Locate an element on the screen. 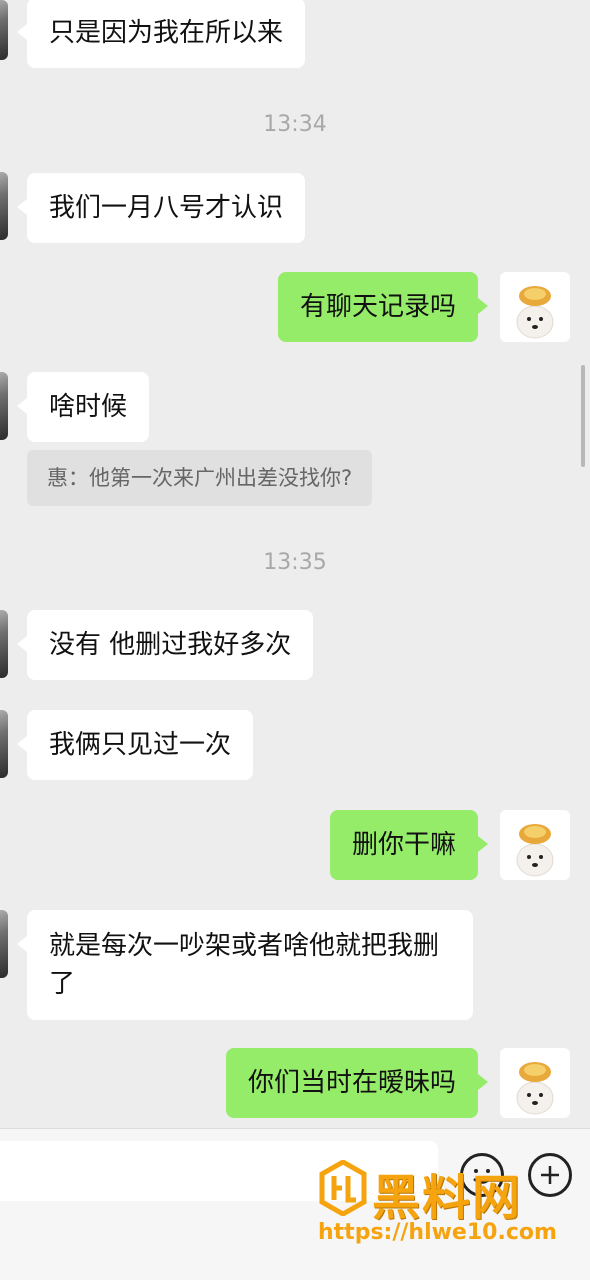 This screenshot has height=1280, width=590. incoming-message: 只是因为我在所以来 is located at coordinates (161, 34).